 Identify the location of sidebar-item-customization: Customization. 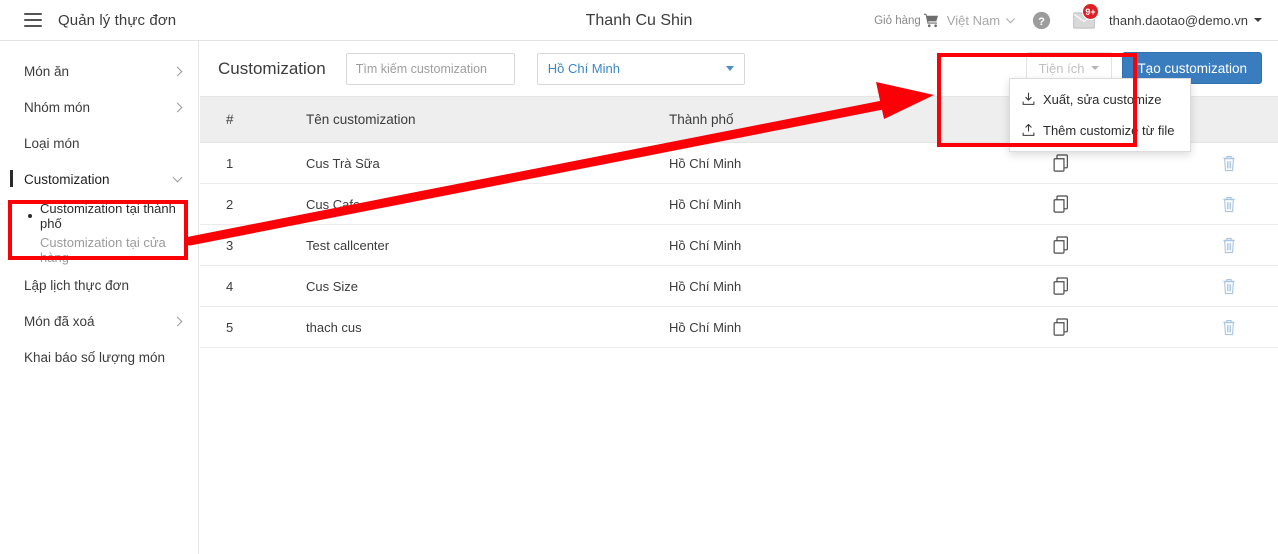
(99, 179).